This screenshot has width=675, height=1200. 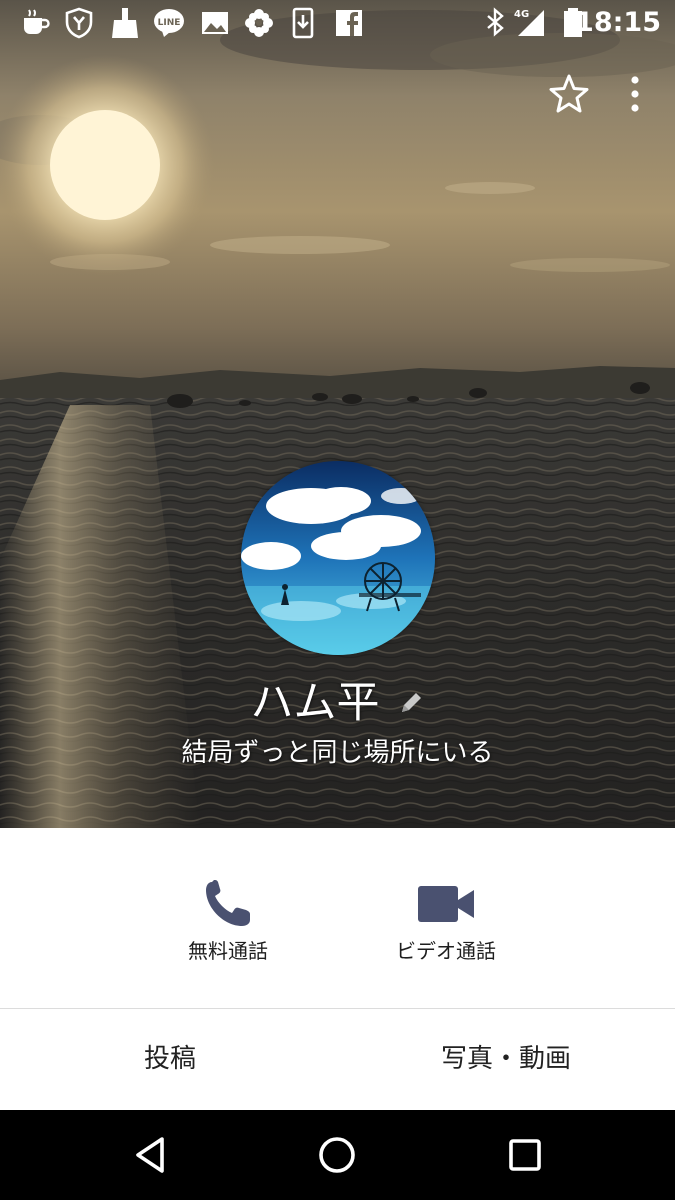 I want to click on back-triangle-icon, so click(x=150, y=1155).